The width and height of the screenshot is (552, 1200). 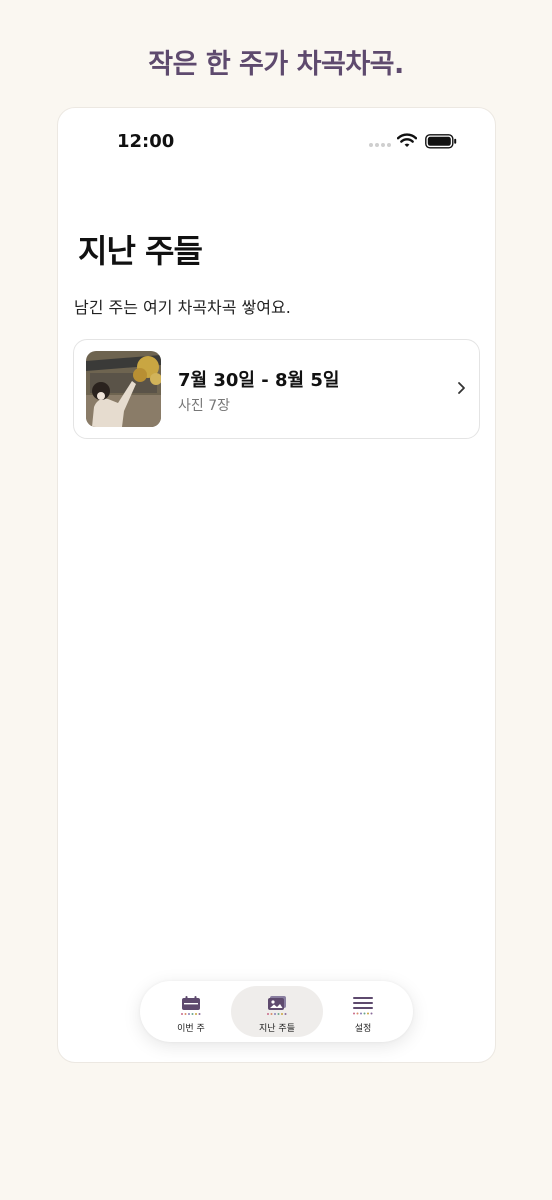 What do you see at coordinates (277, 1029) in the screenshot?
I see `tab-label: 지난 주들` at bounding box center [277, 1029].